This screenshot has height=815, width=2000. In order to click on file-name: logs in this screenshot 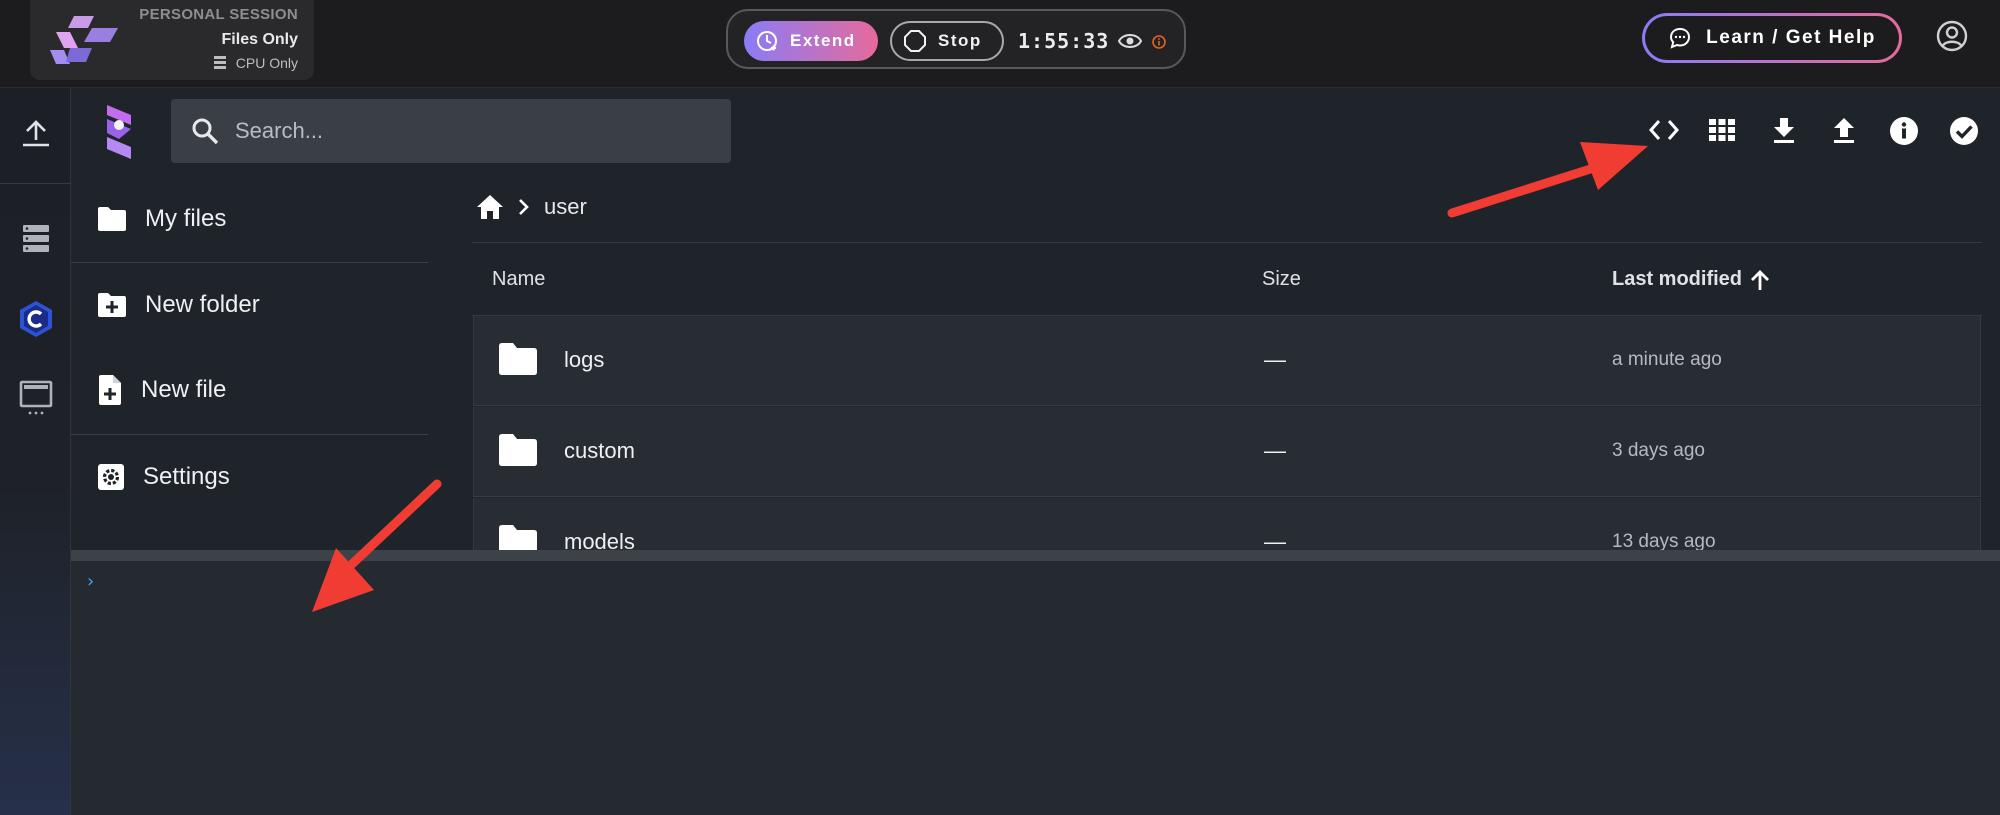, I will do `click(584, 359)`.